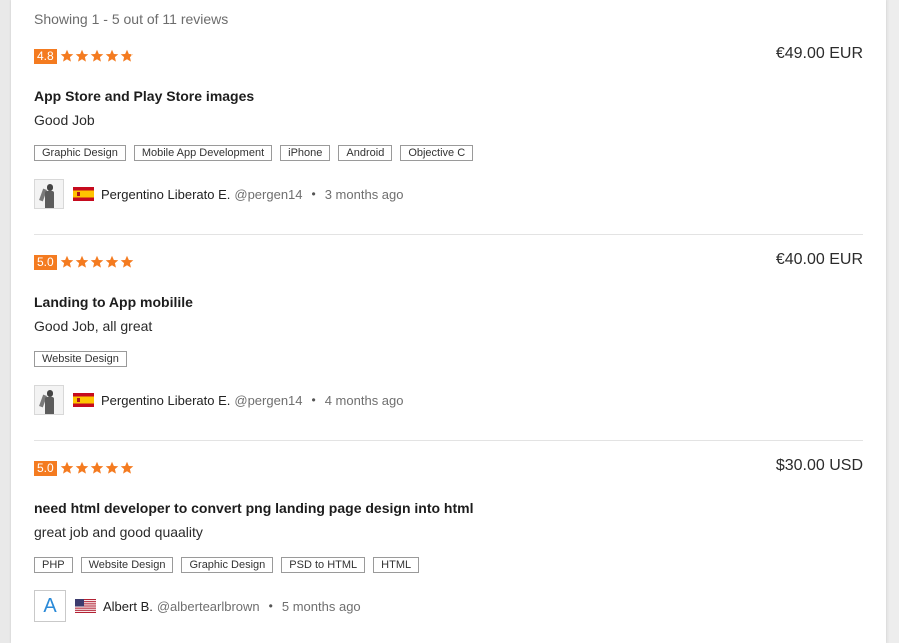  I want to click on rating-row: 4.8, so click(84, 56).